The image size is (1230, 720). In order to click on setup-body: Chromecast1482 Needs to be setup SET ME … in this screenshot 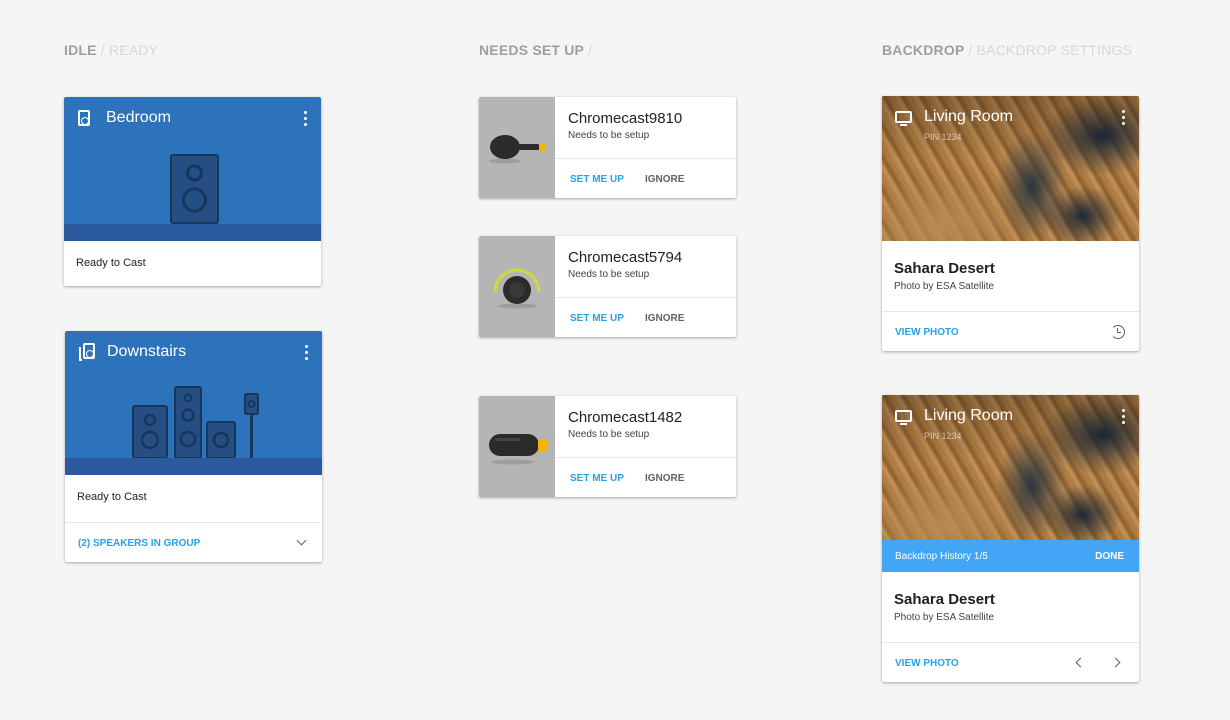, I will do `click(645, 446)`.